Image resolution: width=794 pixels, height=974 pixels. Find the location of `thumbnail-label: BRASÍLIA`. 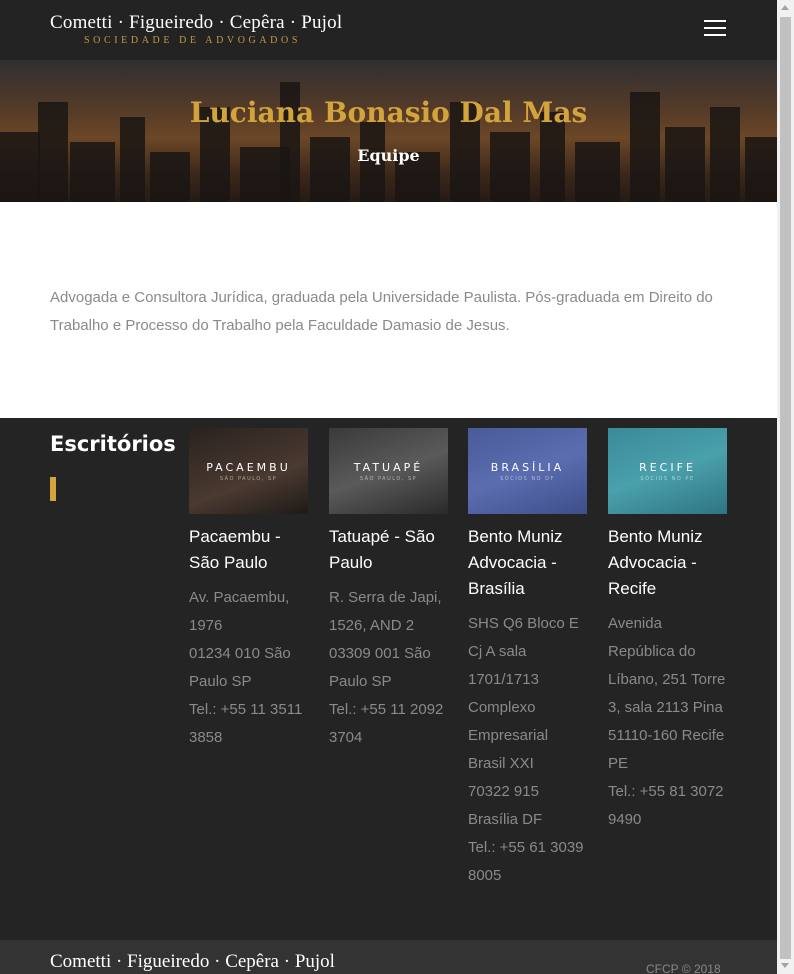

thumbnail-label: BRASÍLIA is located at coordinates (527, 467).